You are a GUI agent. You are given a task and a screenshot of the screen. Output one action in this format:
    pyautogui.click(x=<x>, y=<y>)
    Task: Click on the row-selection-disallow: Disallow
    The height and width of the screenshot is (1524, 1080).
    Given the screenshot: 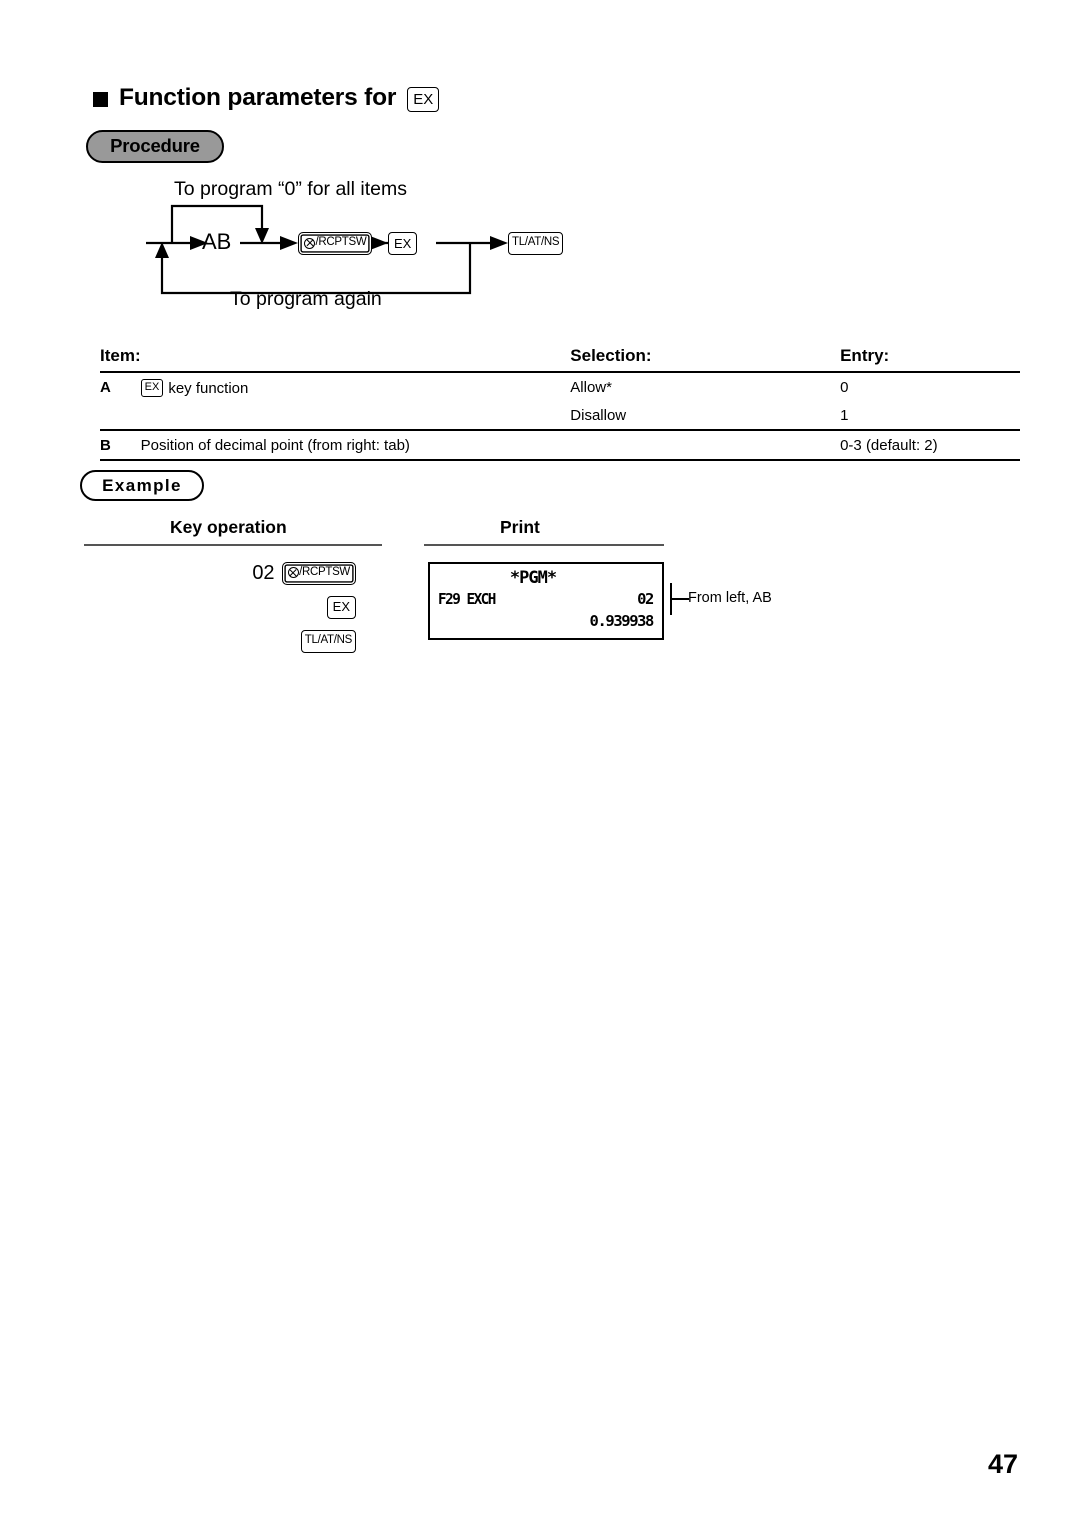 What is the action you would take?
    pyautogui.click(x=598, y=415)
    